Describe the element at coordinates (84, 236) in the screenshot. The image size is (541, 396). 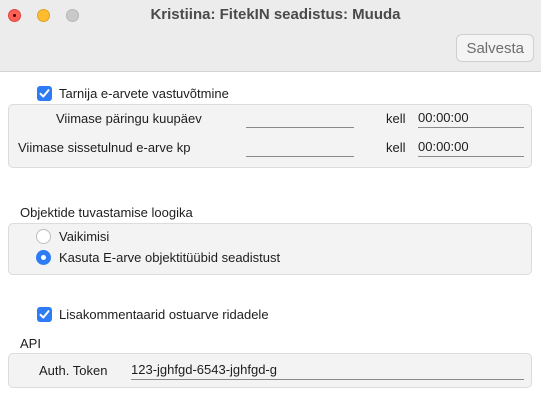
I see `radio-default-label: Vaikimisi` at that location.